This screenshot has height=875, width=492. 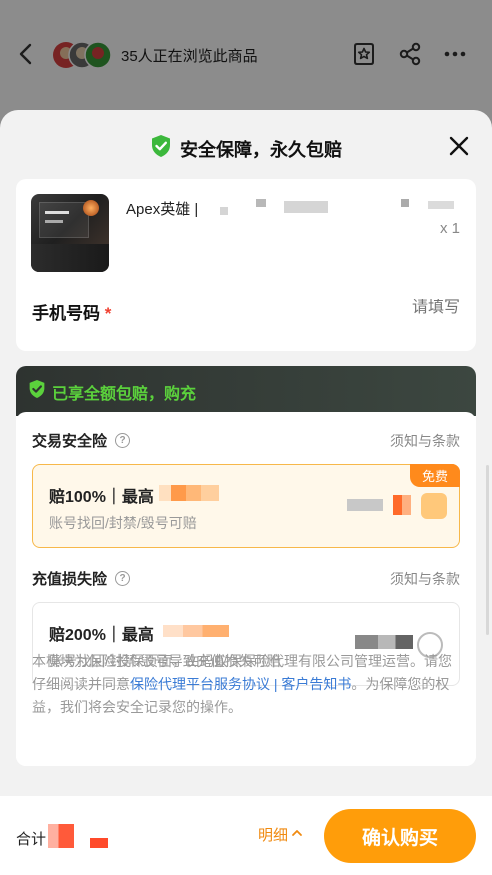 What do you see at coordinates (487, 550) in the screenshot?
I see `scrollbar` at bounding box center [487, 550].